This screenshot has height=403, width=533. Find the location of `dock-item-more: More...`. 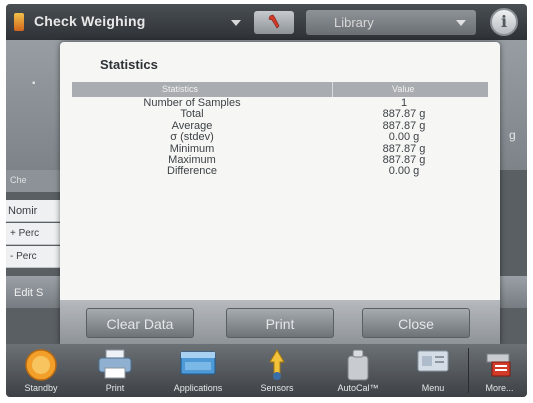

dock-item-more: More... is located at coordinates (499, 370).